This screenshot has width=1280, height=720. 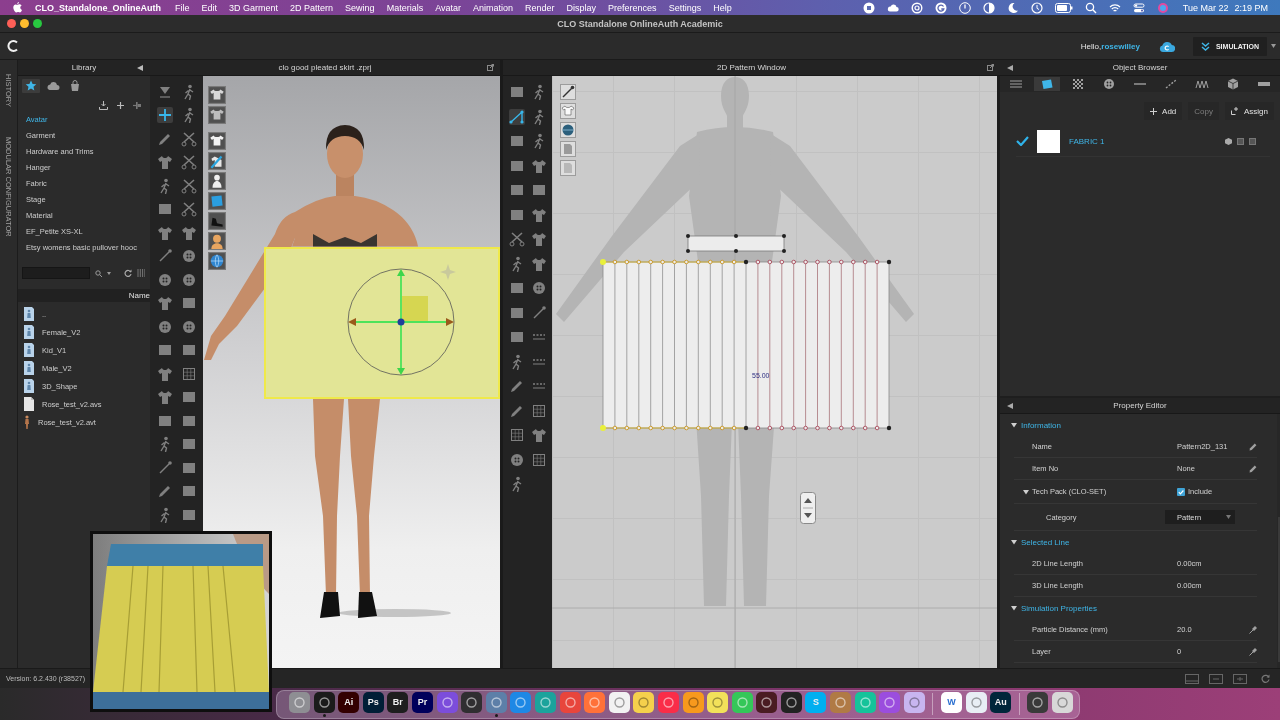 I want to click on pen-icon, so click(x=164, y=491).